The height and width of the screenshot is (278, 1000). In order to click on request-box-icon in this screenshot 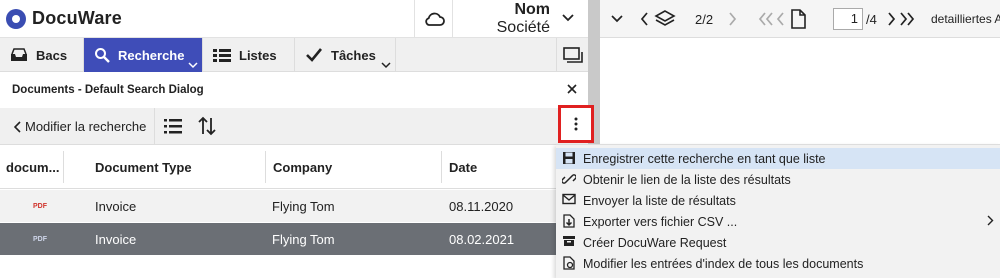, I will do `click(569, 241)`.